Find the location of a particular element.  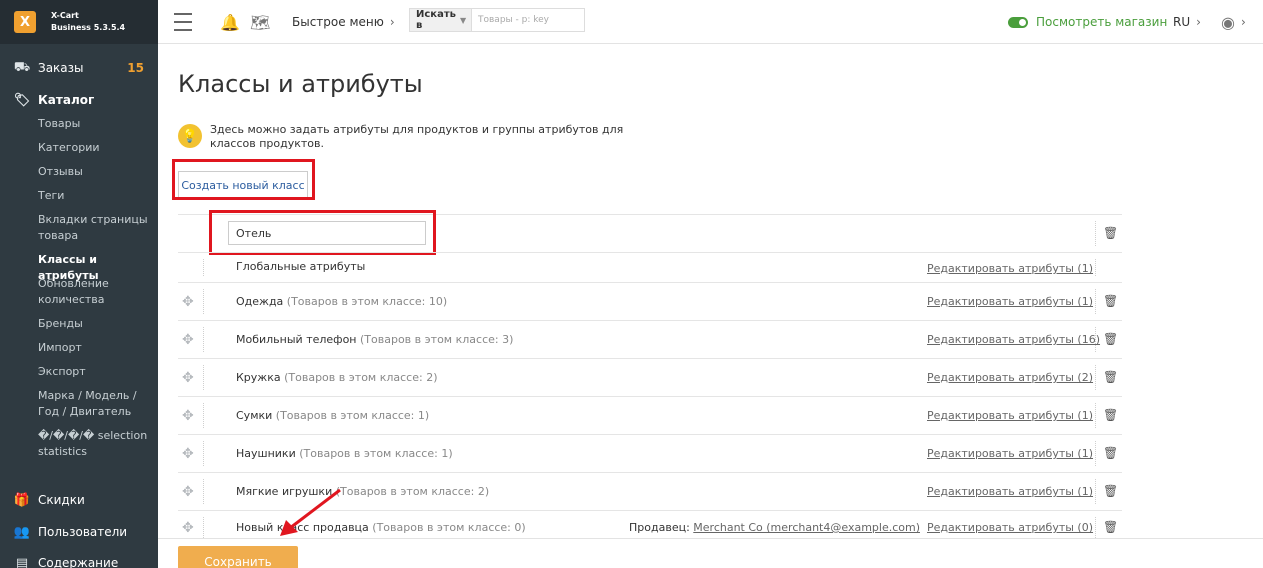

search-scope-label: Искать в is located at coordinates (436, 20).